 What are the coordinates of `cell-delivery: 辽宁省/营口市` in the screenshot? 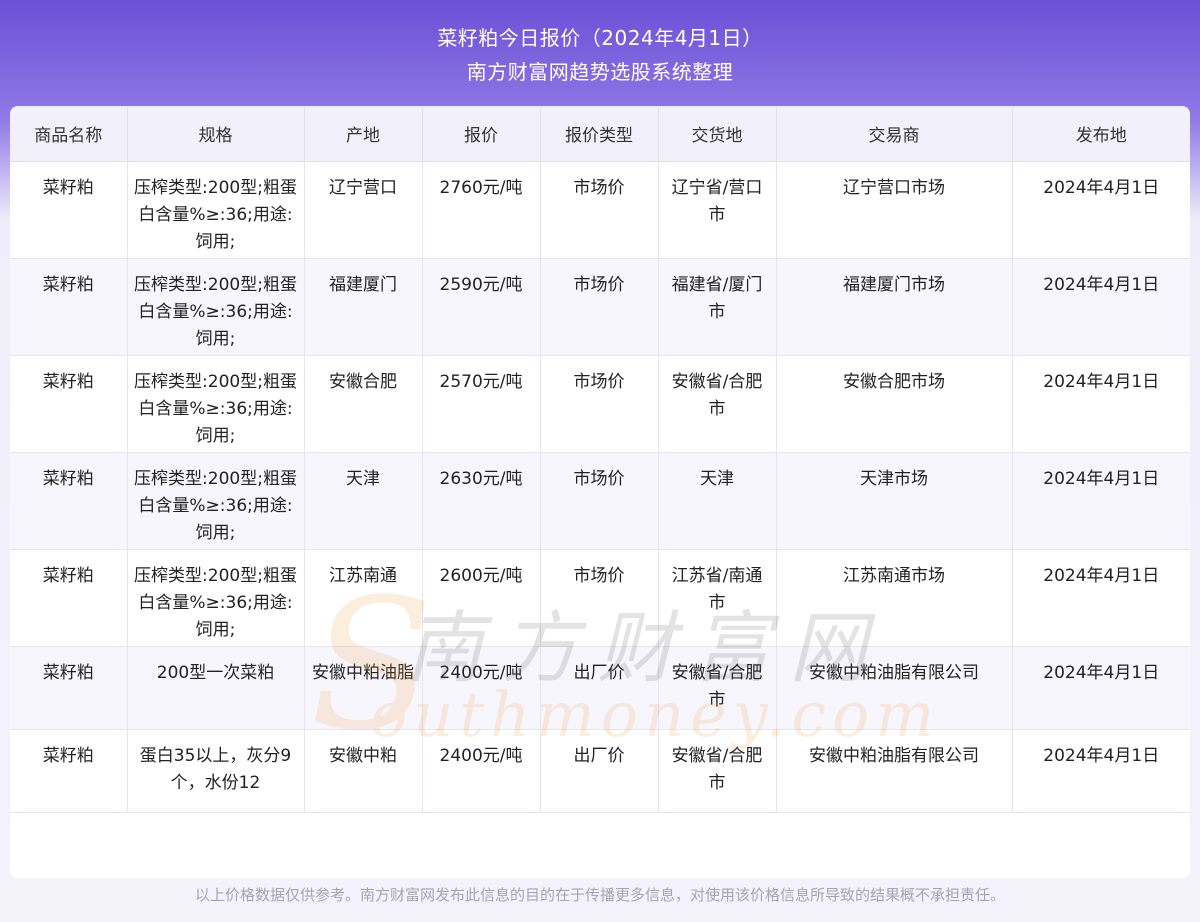 It's located at (717, 210).